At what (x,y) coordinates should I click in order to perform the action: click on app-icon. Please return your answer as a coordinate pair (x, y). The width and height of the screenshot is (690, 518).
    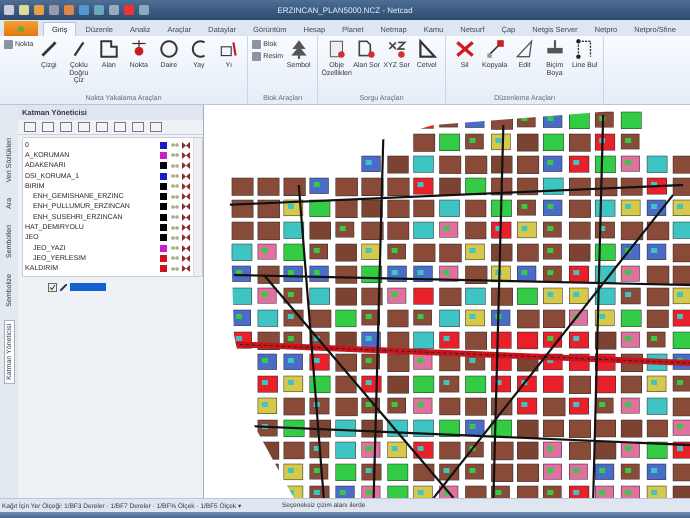
    Looking at the image, I should click on (21, 28).